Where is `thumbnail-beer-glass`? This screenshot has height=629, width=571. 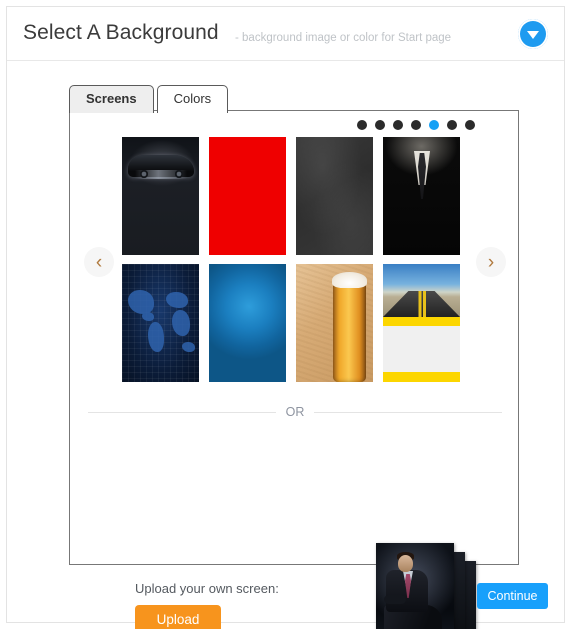 thumbnail-beer-glass is located at coordinates (334, 323).